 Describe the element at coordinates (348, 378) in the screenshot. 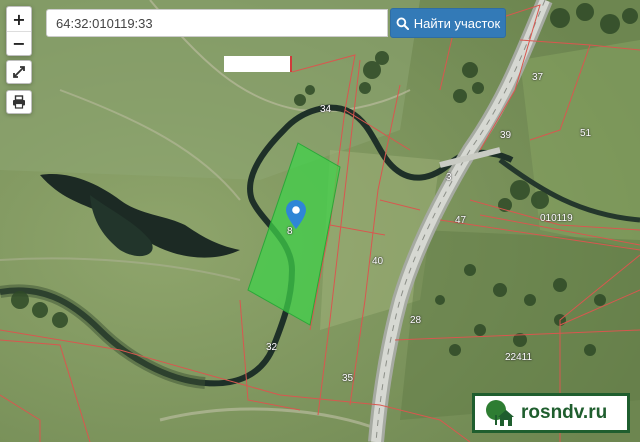

I see `parcel-number: 35` at that location.